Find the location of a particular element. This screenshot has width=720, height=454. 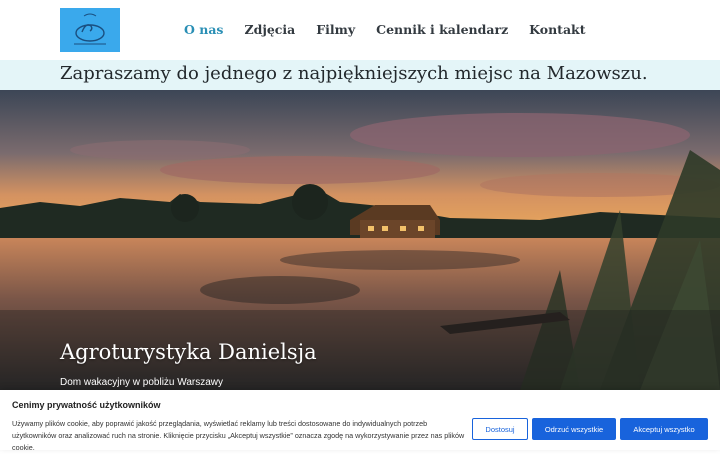

reject-all-cookies-button: Odrzuć wszystkie is located at coordinates (574, 429).